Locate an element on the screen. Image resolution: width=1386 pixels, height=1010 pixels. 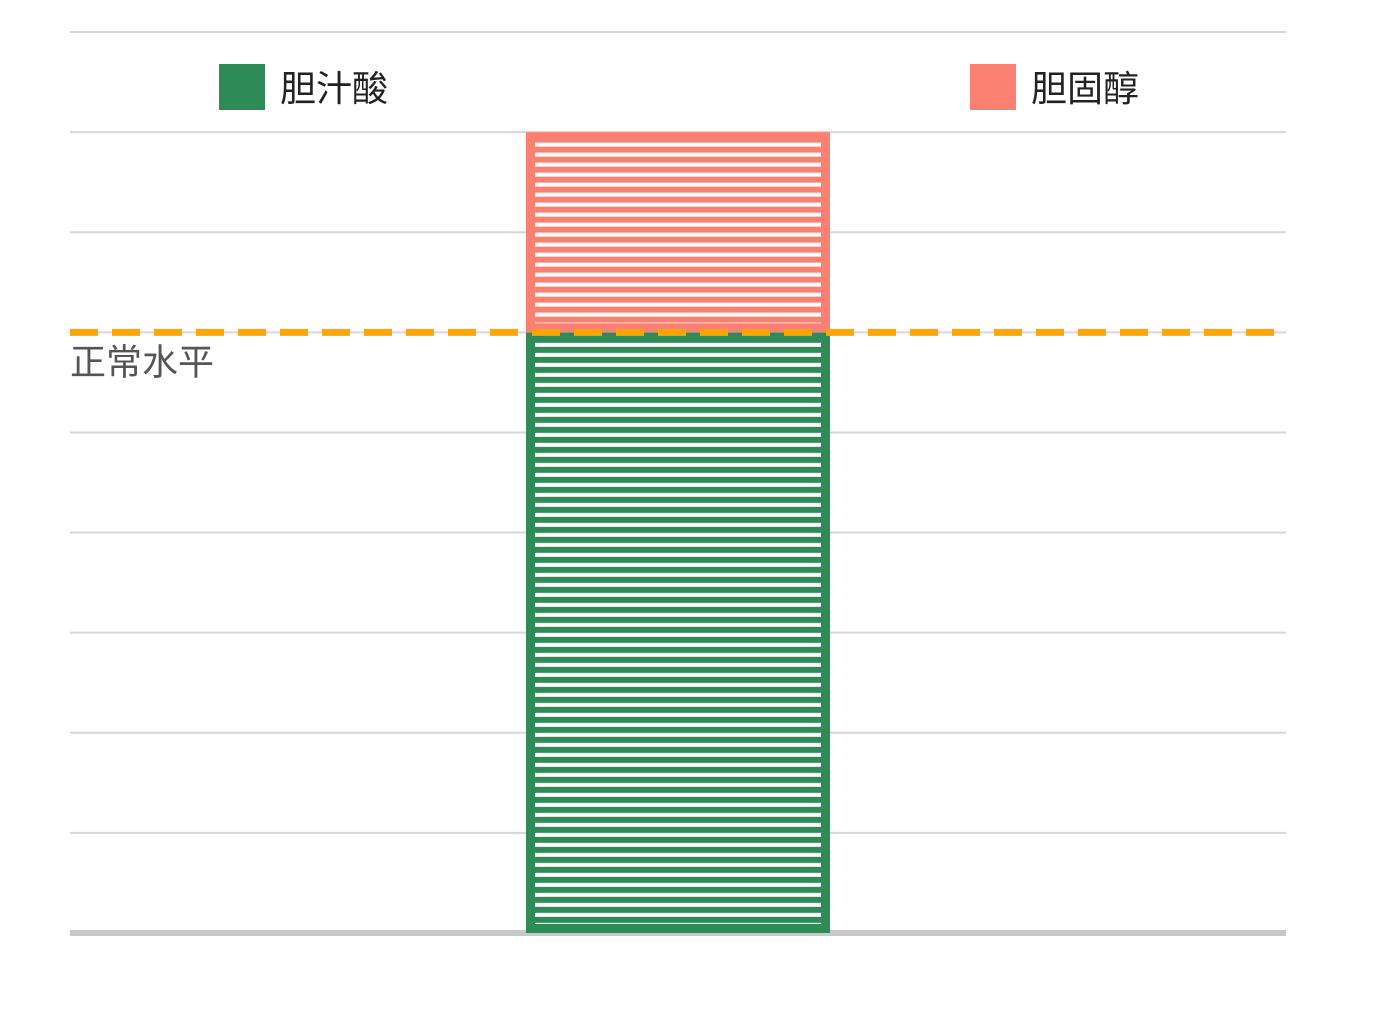
legend-item-cholesterol: 胆固醇 is located at coordinates (1054, 87).